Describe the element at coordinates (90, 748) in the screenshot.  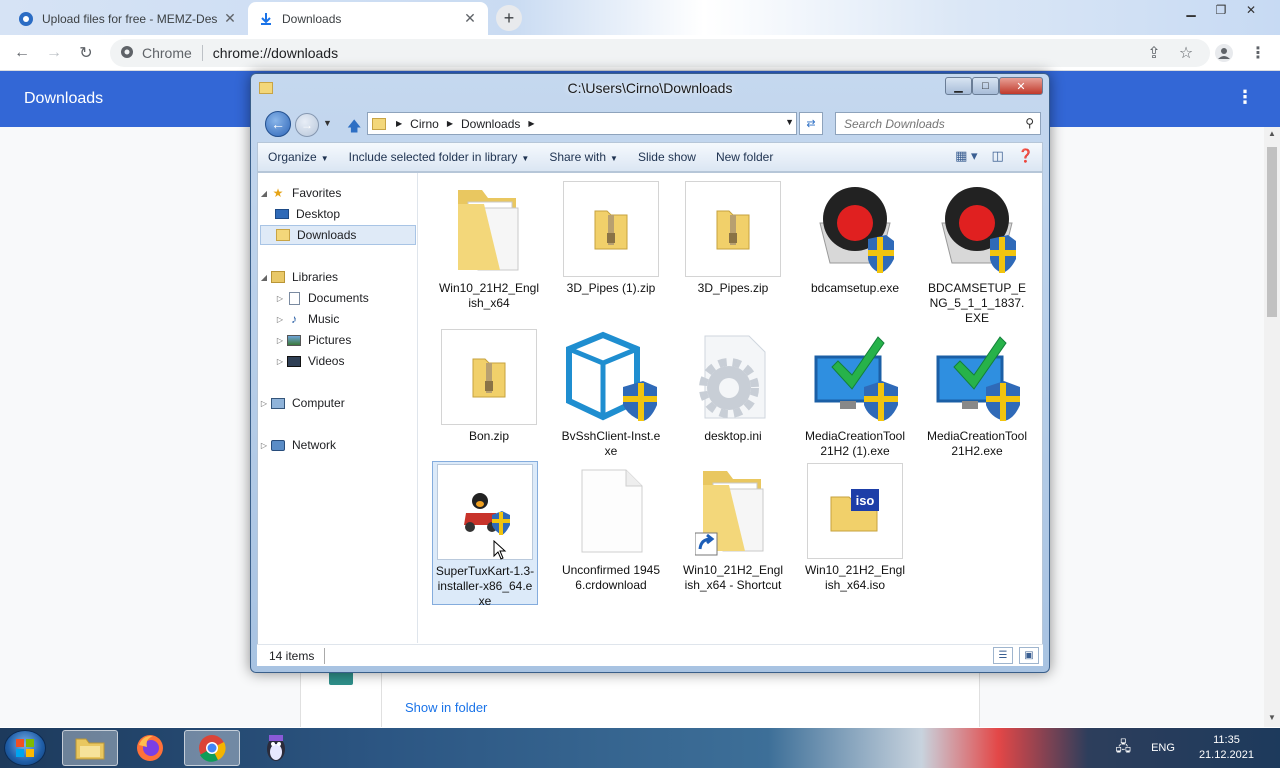
I see `taskbar-explorer` at that location.